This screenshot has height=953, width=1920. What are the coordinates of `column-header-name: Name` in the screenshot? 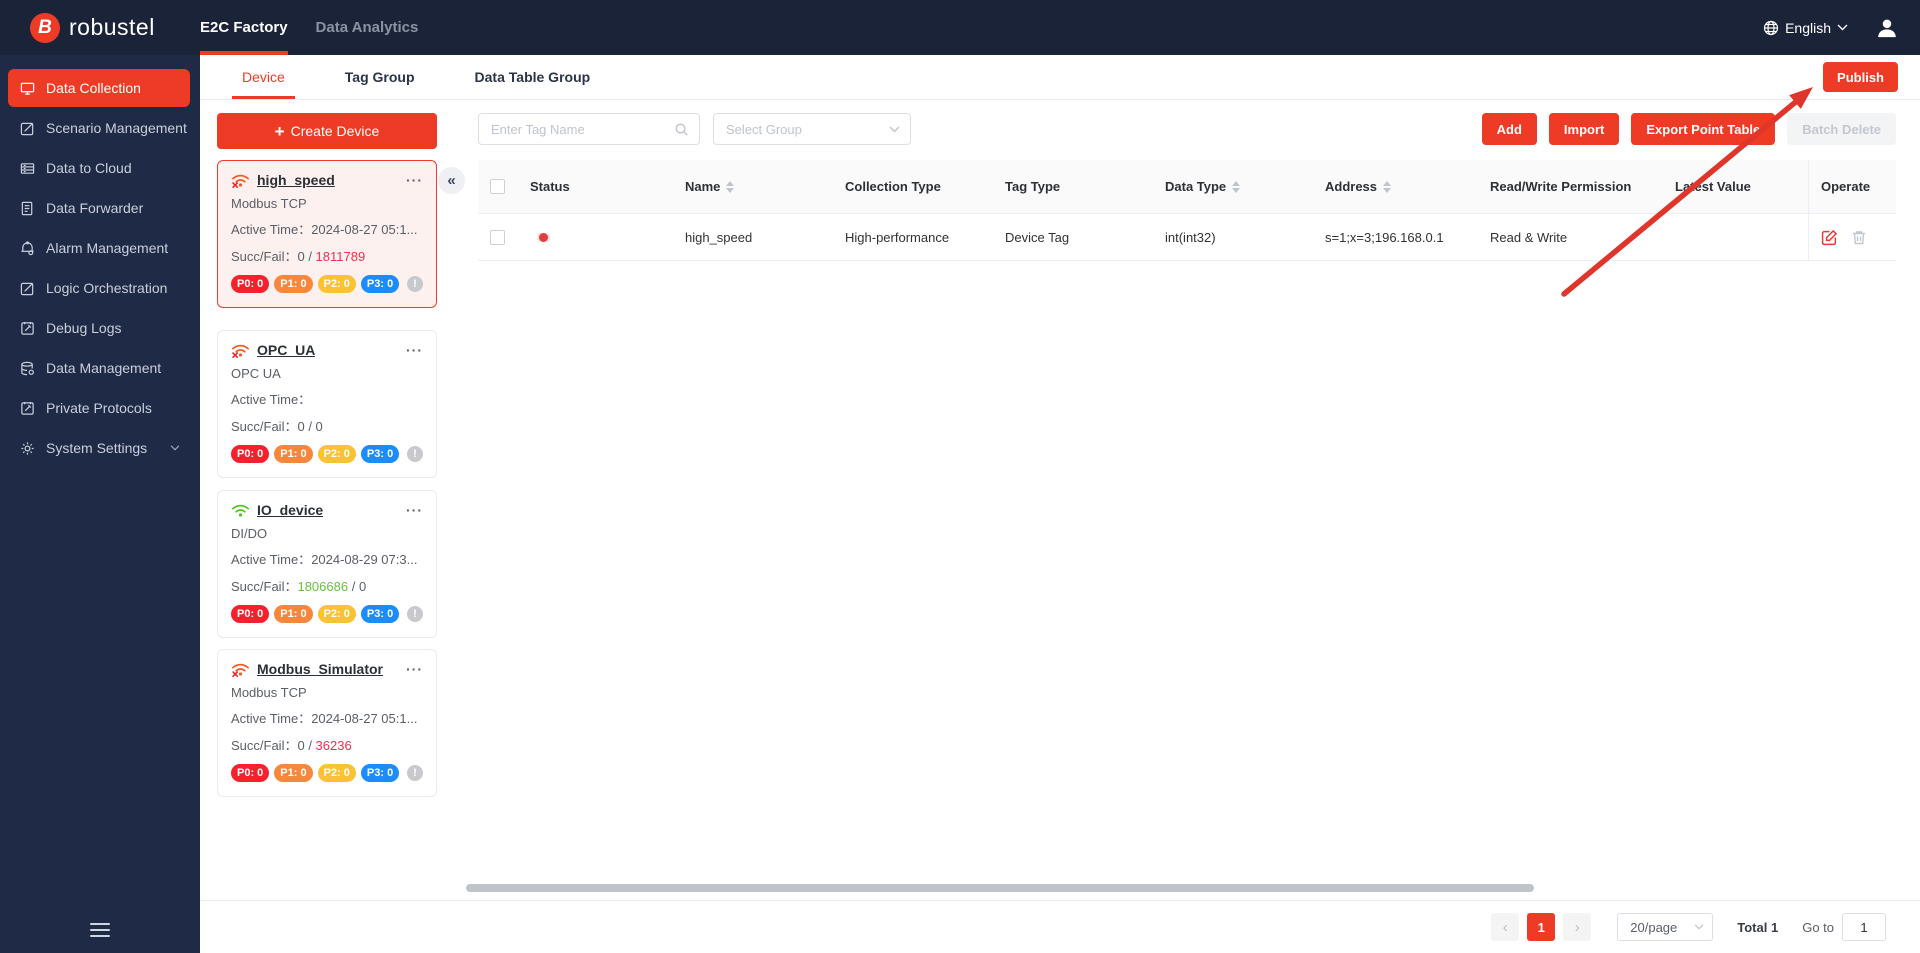 It's located at (753, 186).